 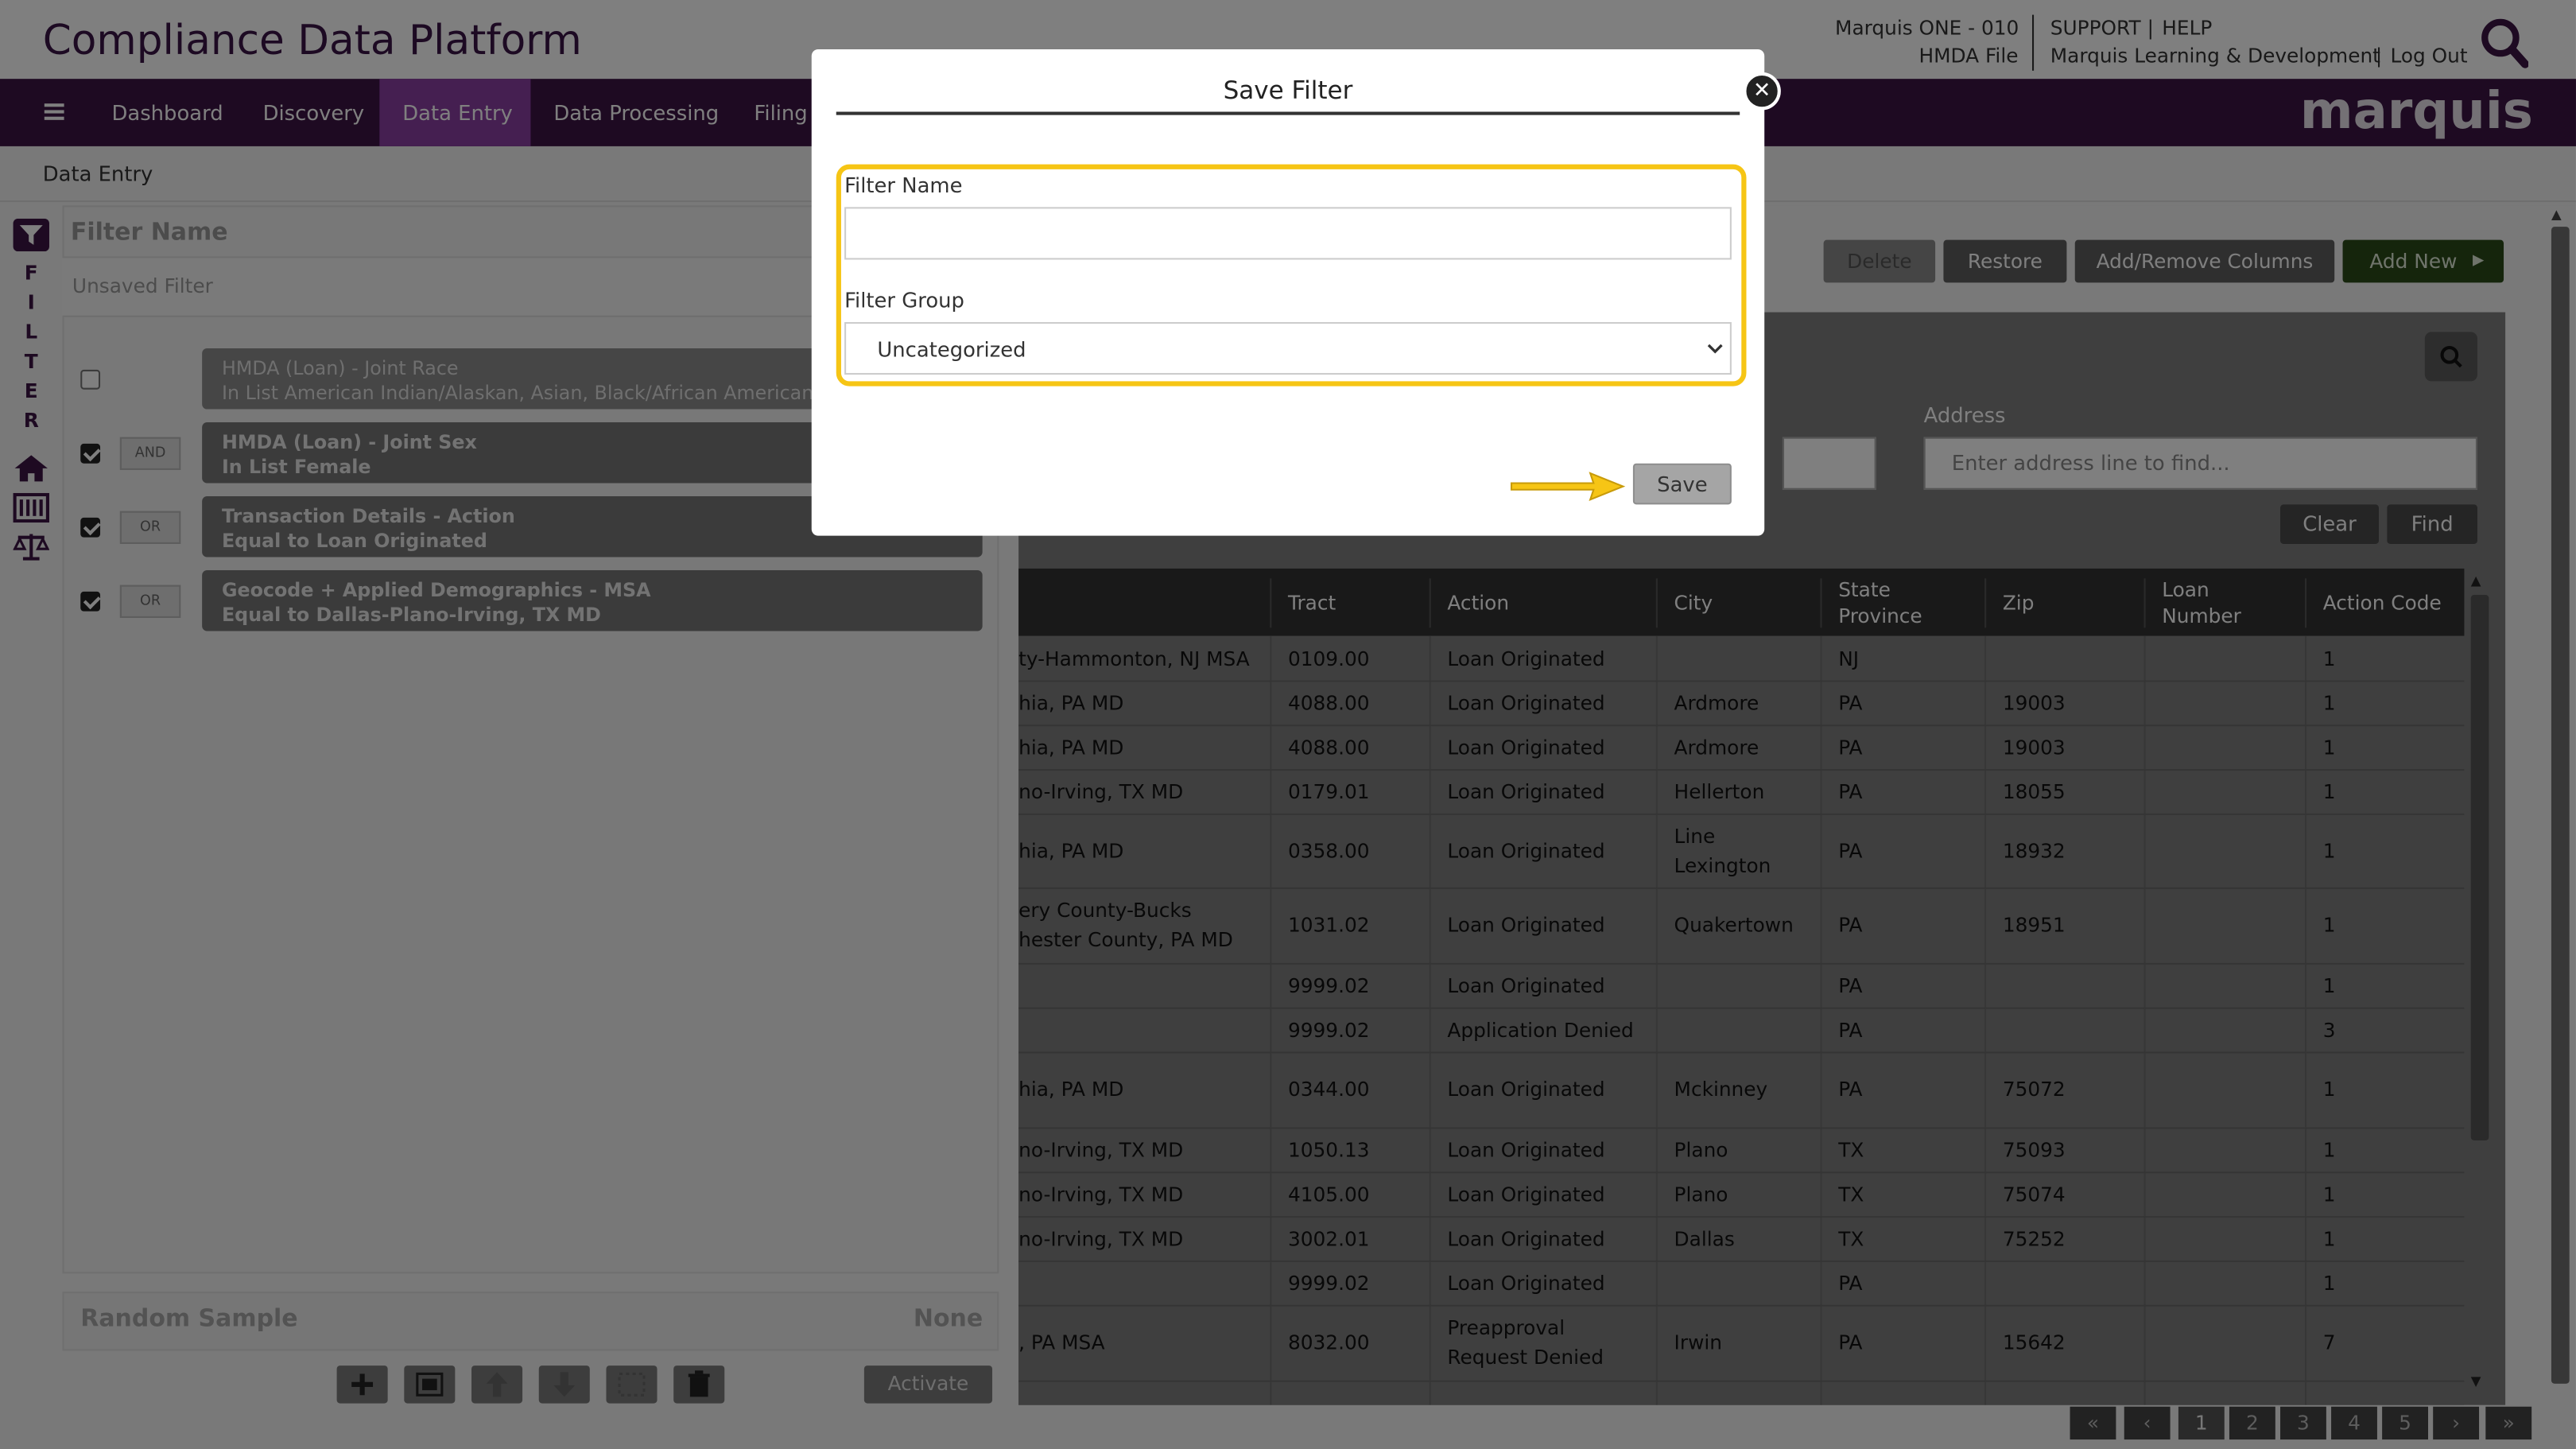 What do you see at coordinates (1288, 91) in the screenshot?
I see `dialog-title: Save Filter` at bounding box center [1288, 91].